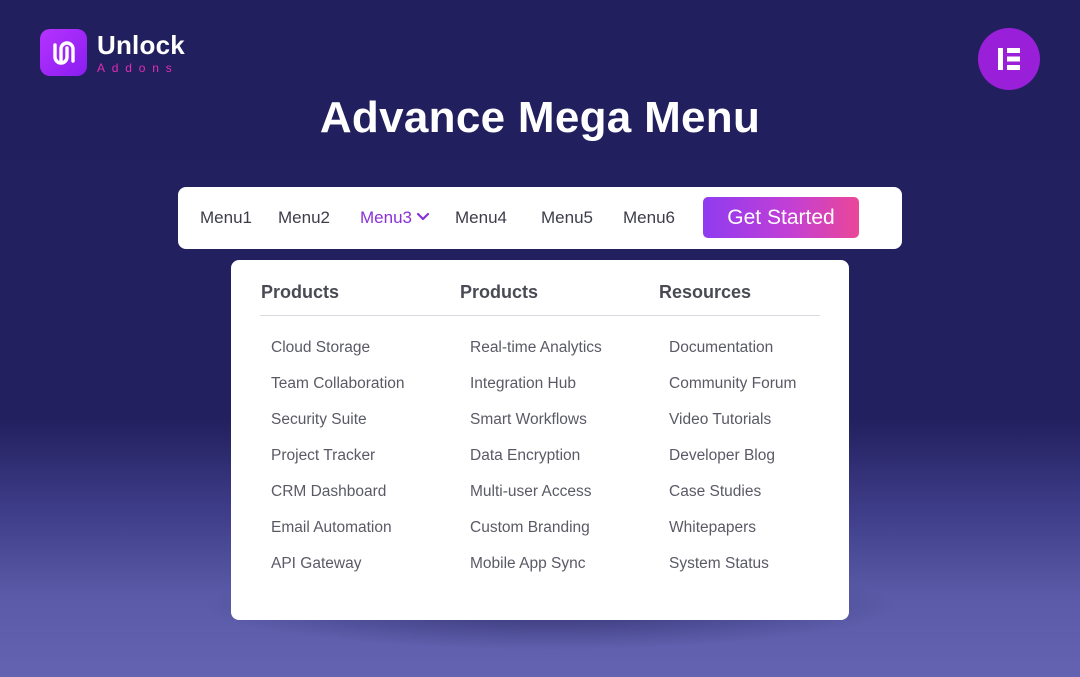 The width and height of the screenshot is (1080, 677). I want to click on heading-divider, so click(540, 315).